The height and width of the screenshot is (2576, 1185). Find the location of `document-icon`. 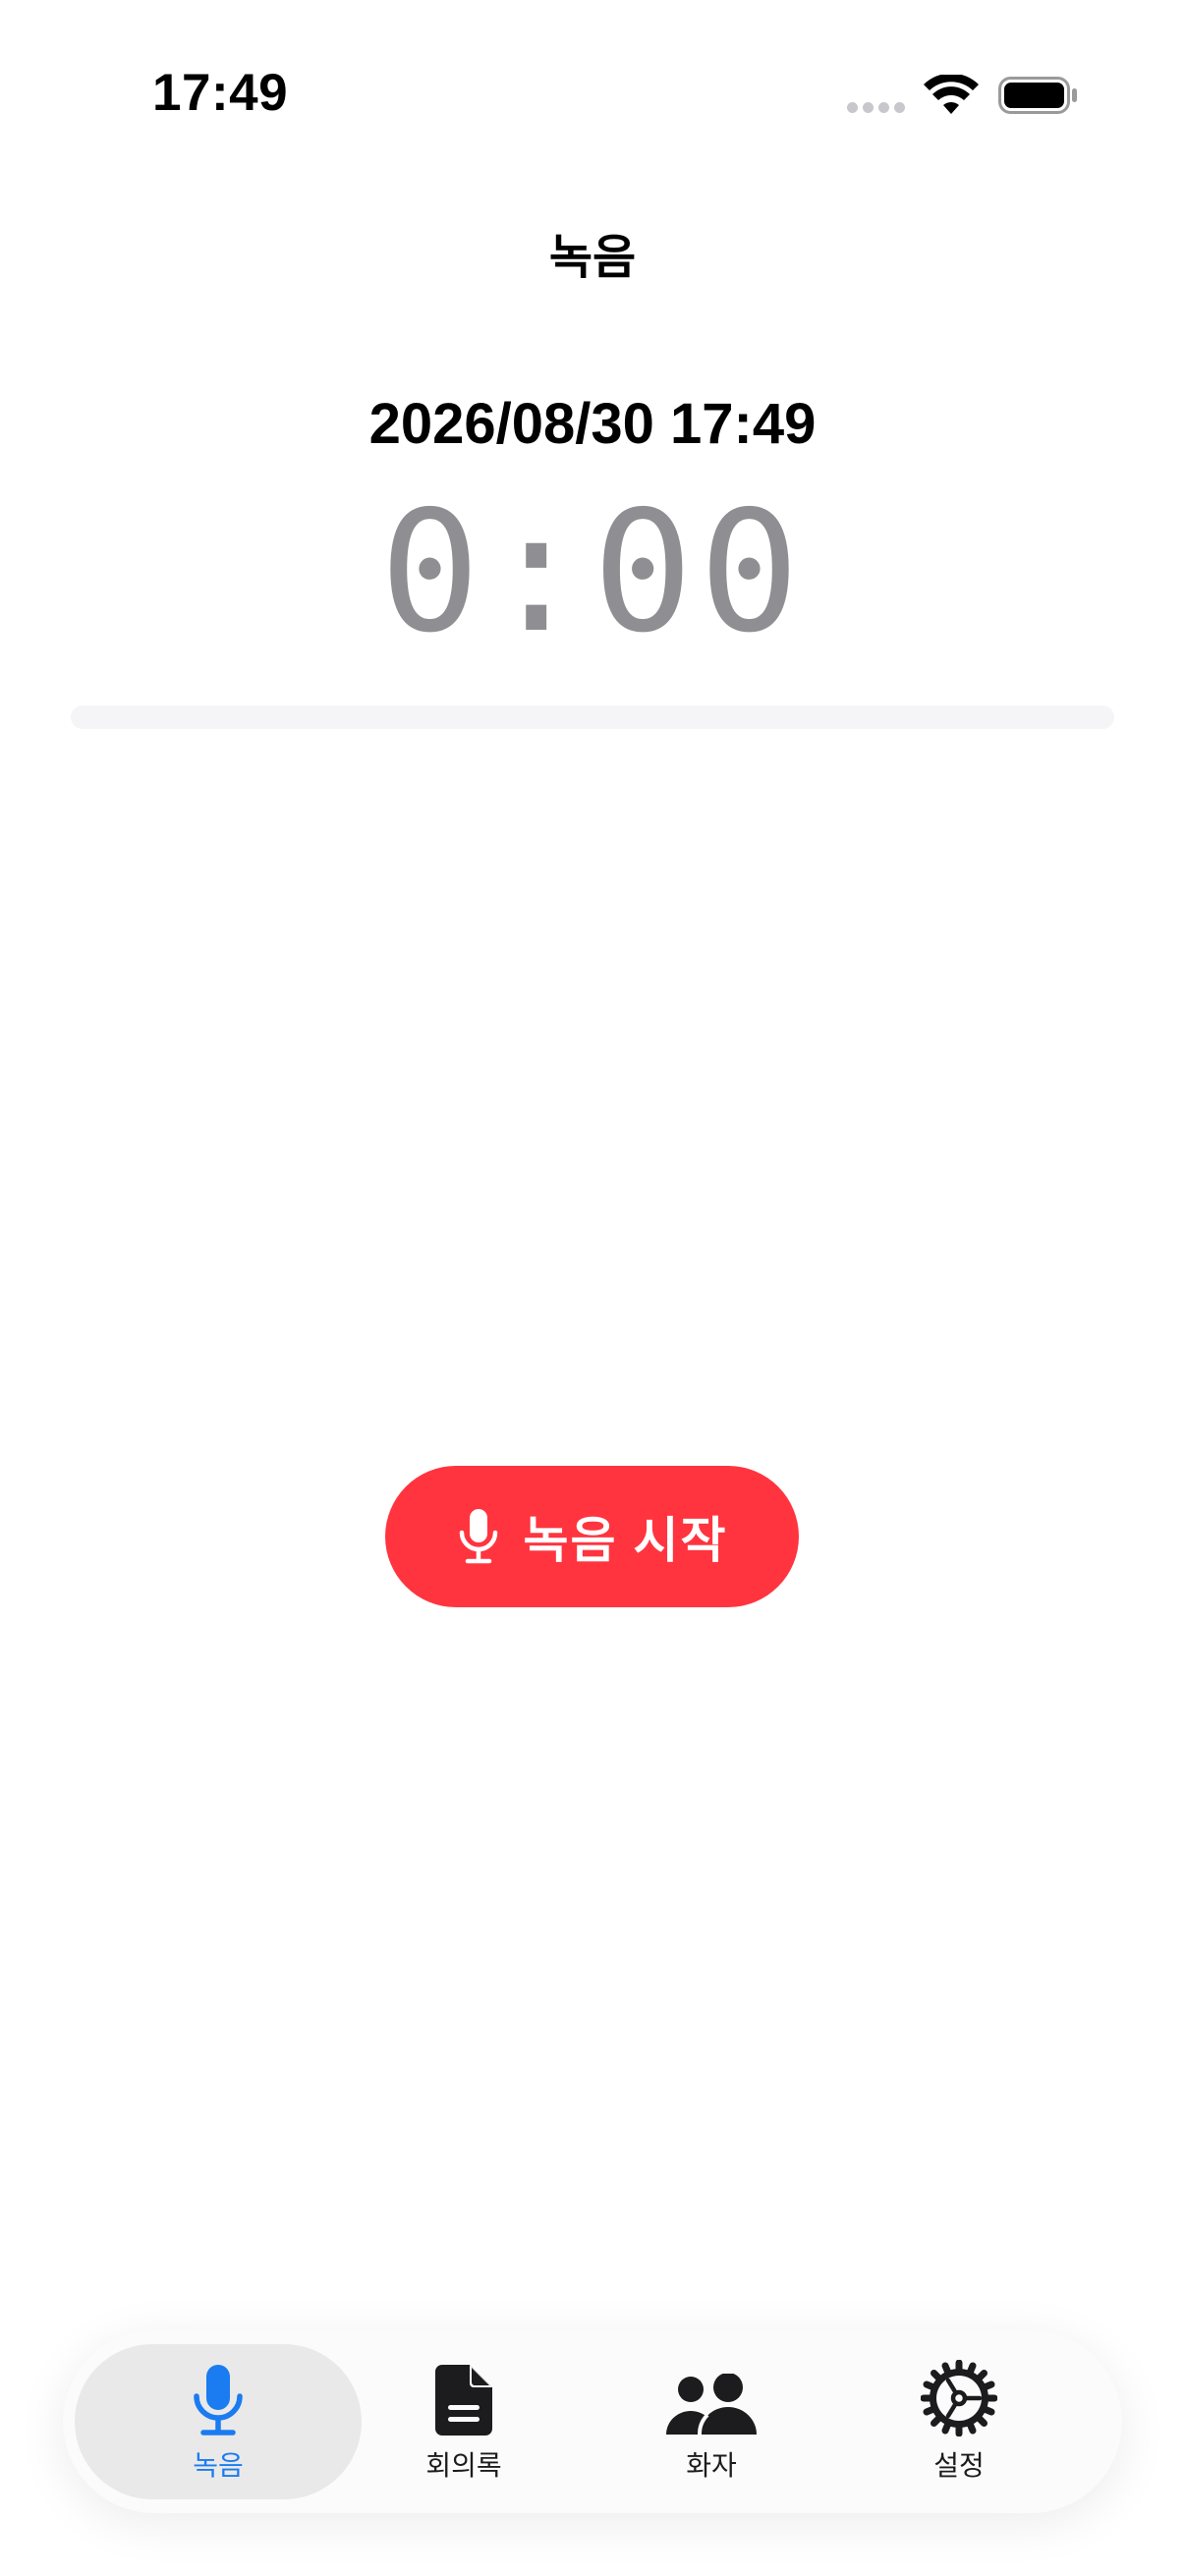

document-icon is located at coordinates (464, 2400).